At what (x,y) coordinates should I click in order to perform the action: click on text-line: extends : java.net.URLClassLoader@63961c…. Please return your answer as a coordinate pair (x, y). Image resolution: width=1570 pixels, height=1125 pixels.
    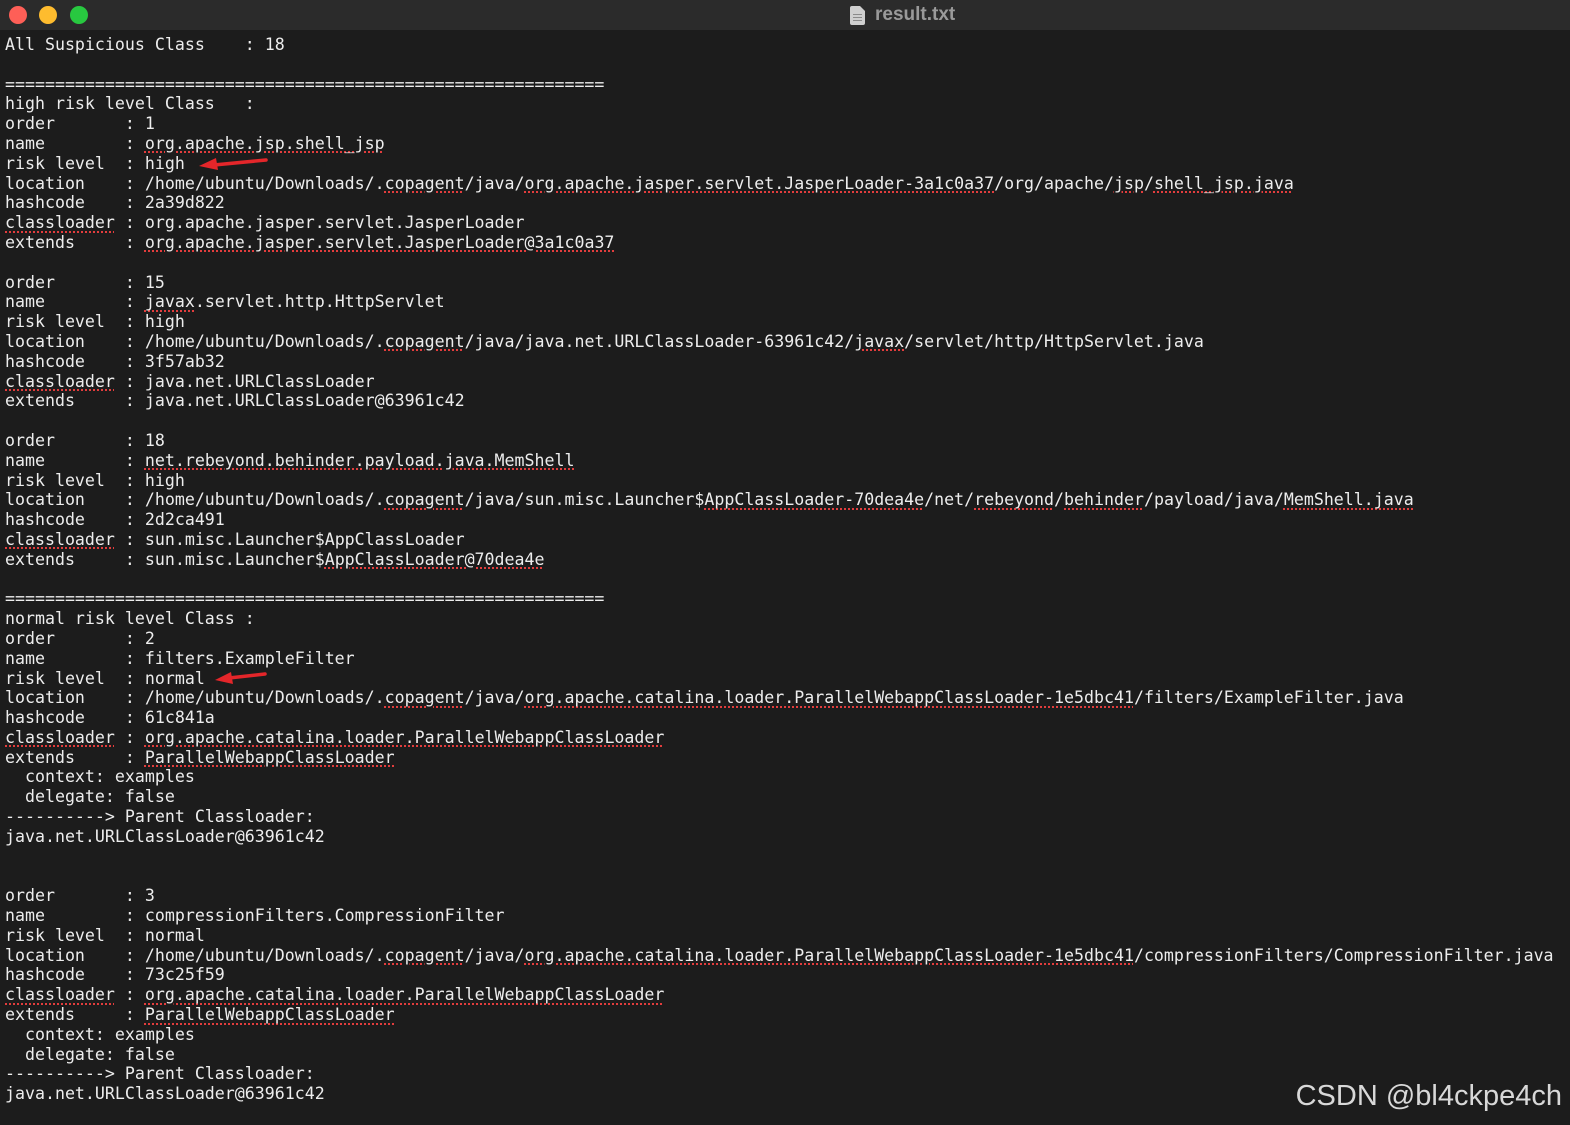
    Looking at the image, I should click on (235, 401).